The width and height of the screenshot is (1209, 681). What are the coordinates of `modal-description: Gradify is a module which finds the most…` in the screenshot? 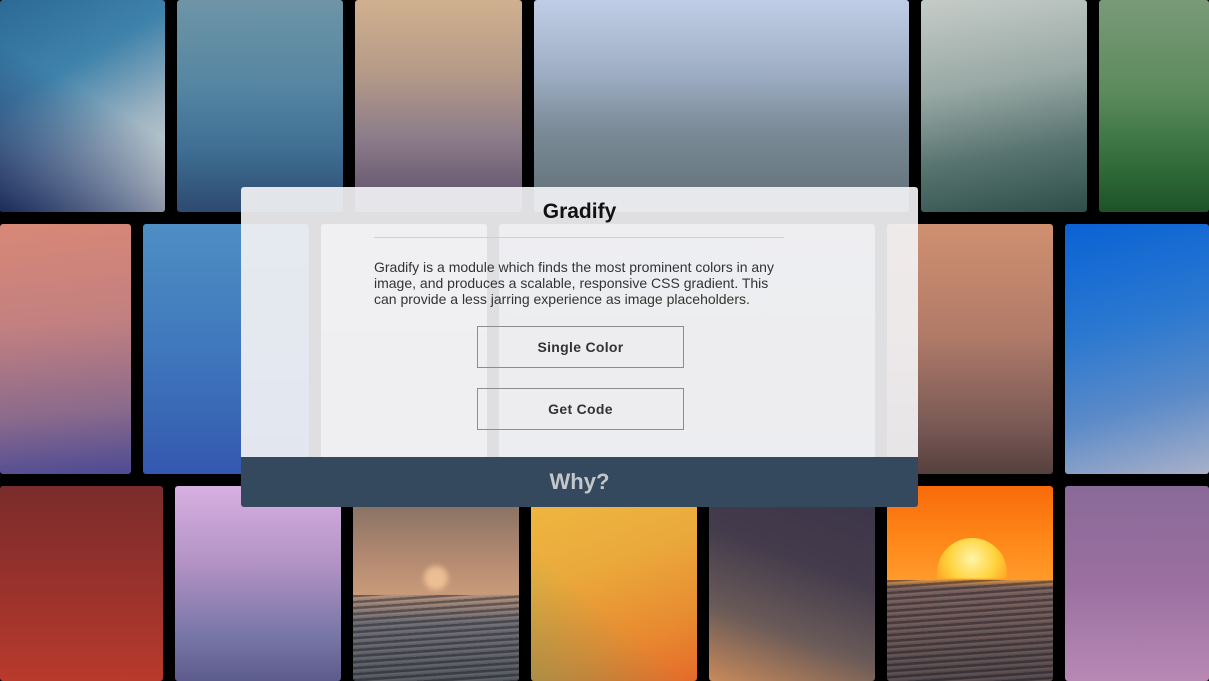 It's located at (574, 283).